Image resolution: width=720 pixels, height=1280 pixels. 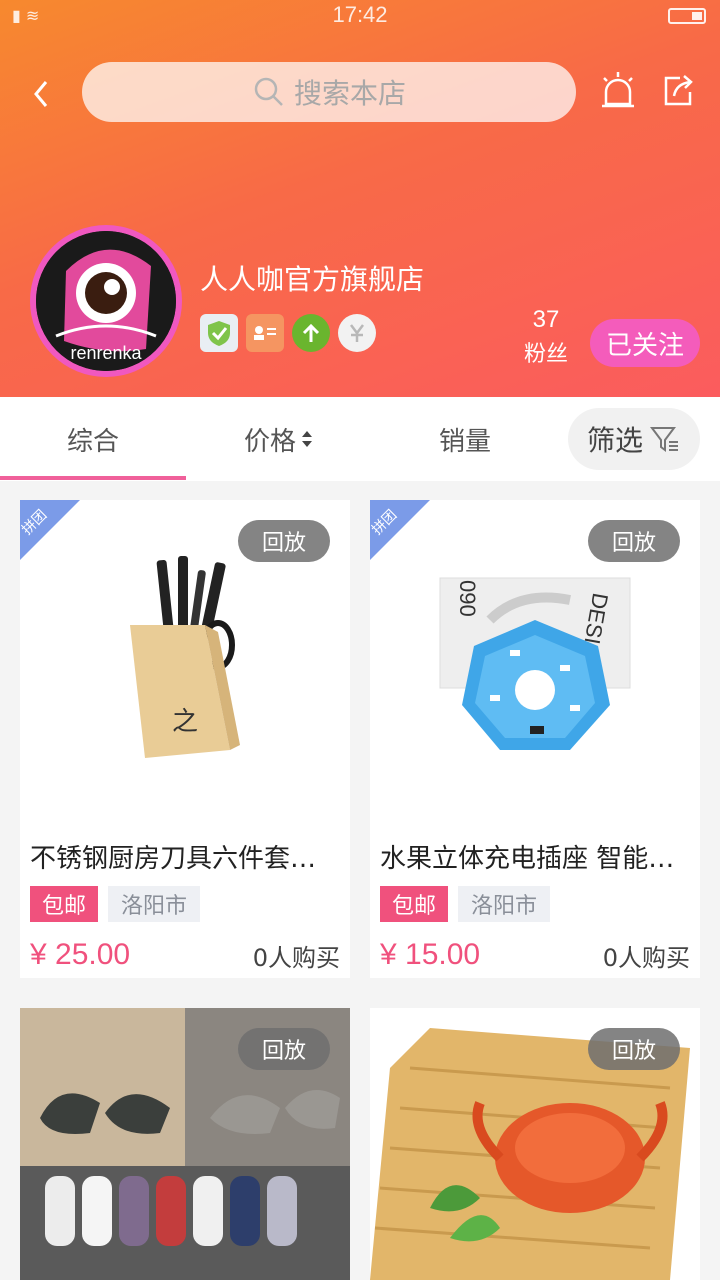 I want to click on svg-text: 090, so click(x=467, y=598).